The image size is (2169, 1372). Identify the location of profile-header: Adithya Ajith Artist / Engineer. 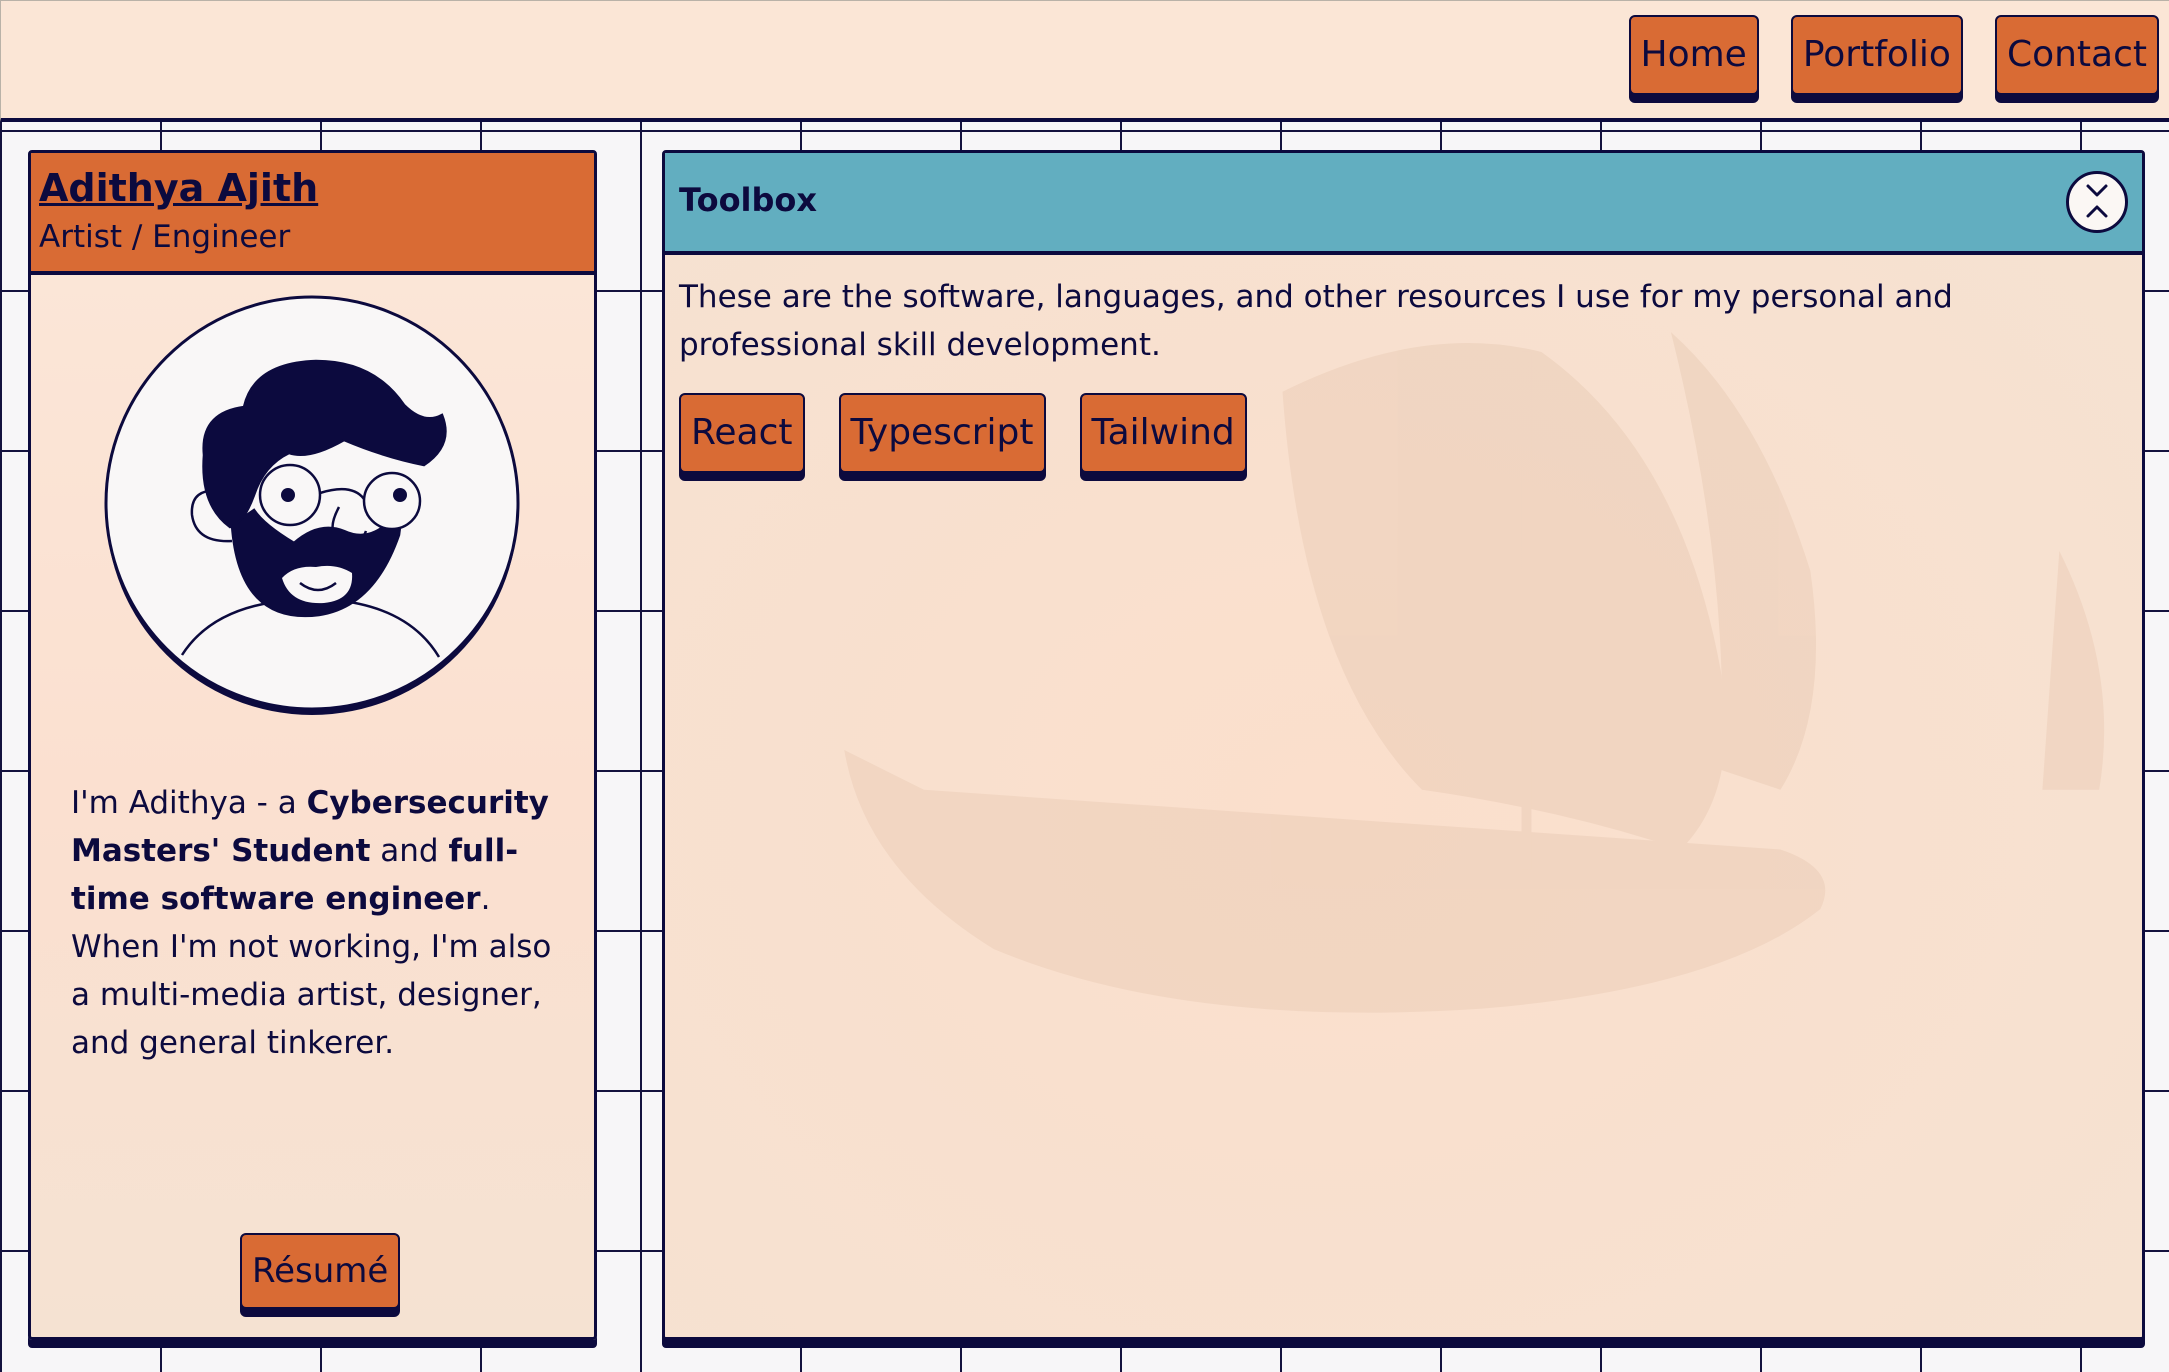
(312, 214).